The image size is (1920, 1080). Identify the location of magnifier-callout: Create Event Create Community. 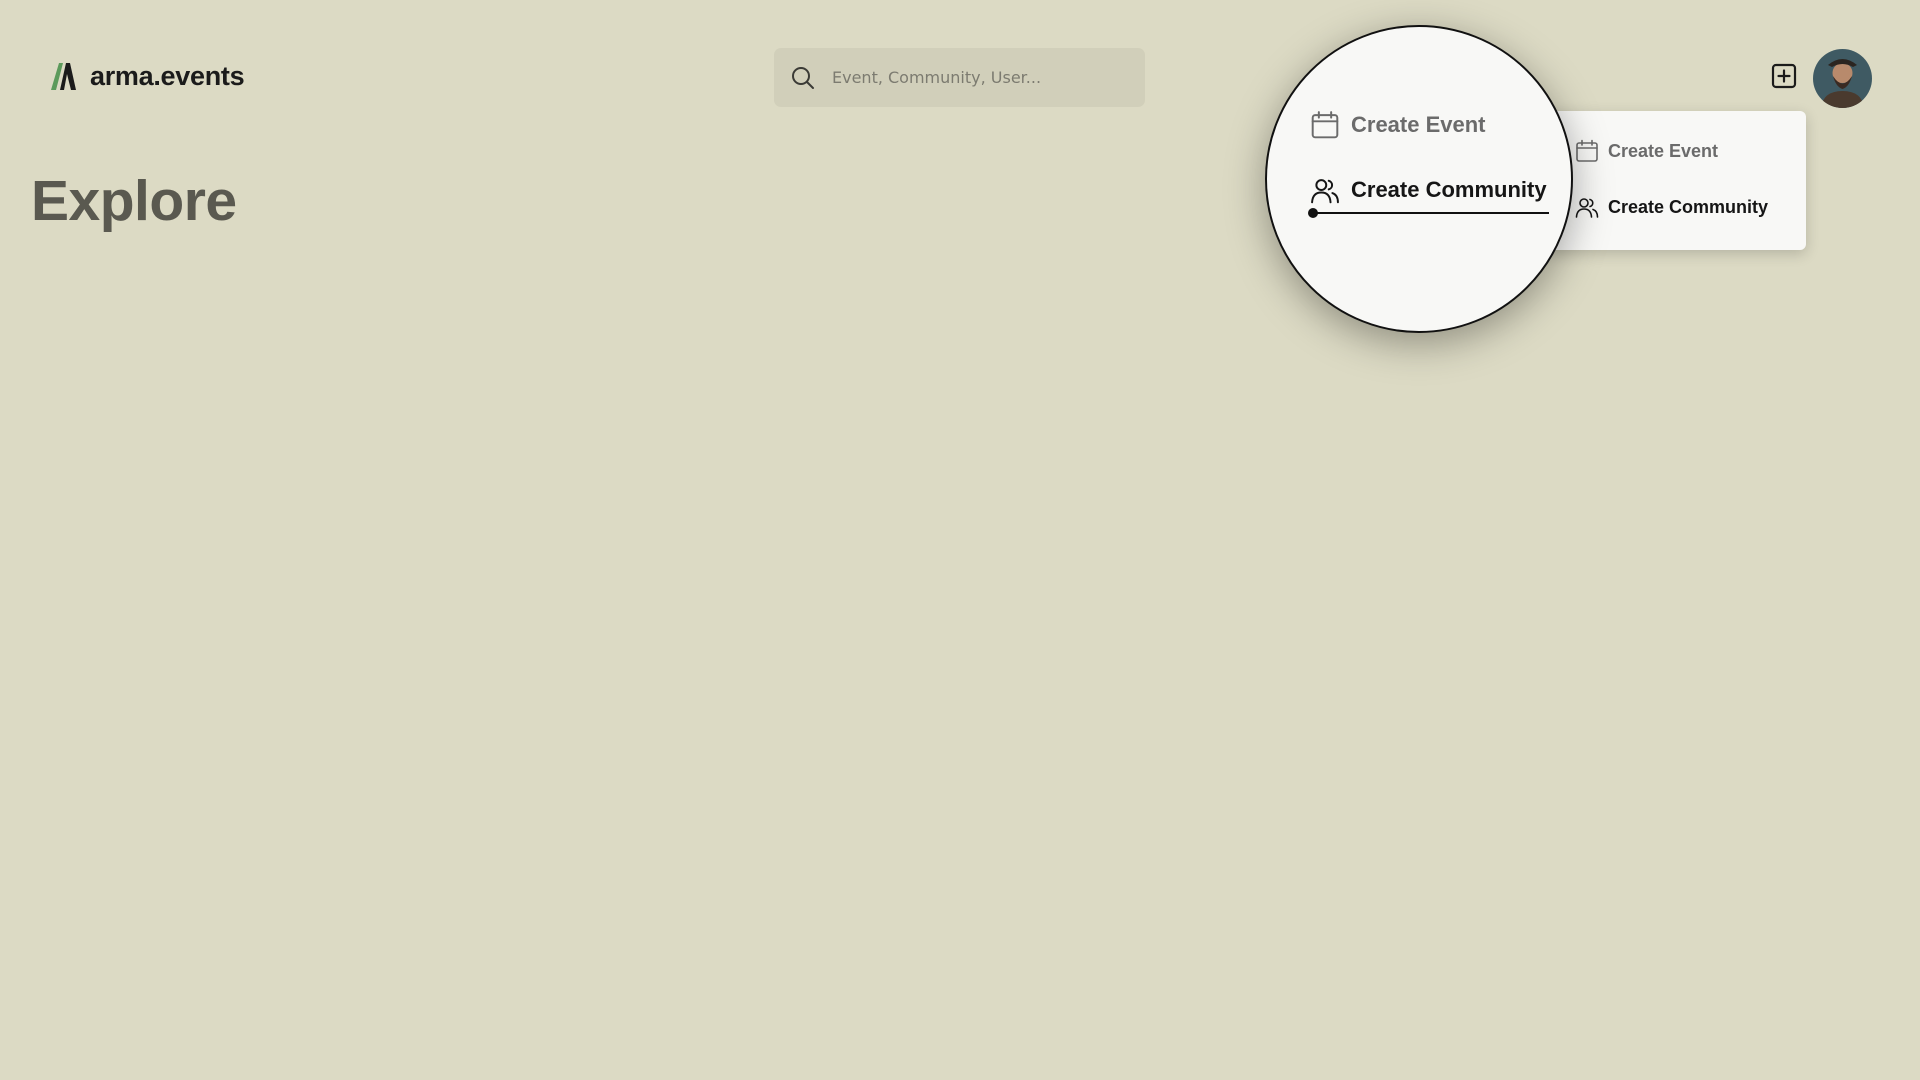
(1419, 179).